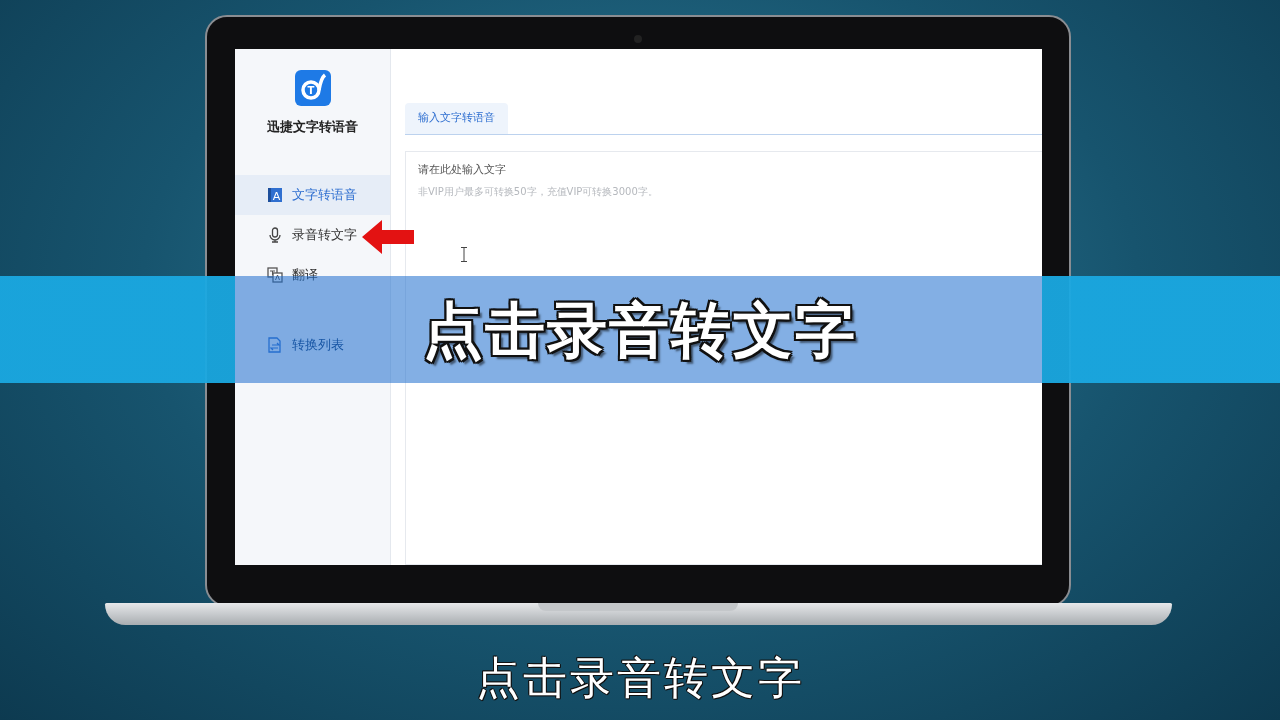 The width and height of the screenshot is (1280, 720). Describe the element at coordinates (312, 194) in the screenshot. I see `sidebar-item: A 文字转语音` at that location.